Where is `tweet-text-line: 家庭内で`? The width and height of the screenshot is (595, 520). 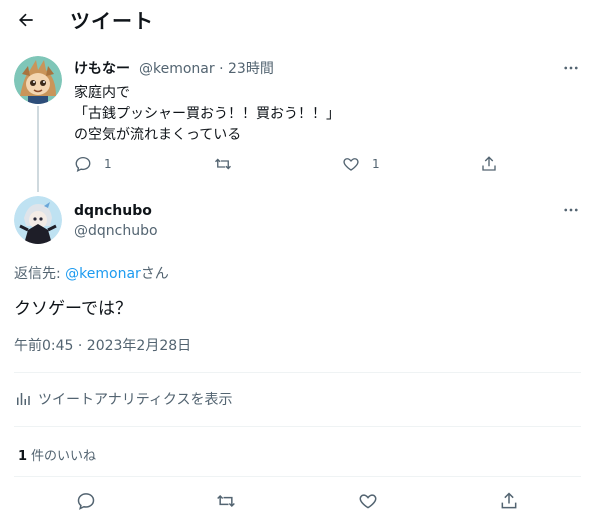 tweet-text-line: 家庭内で is located at coordinates (102, 93).